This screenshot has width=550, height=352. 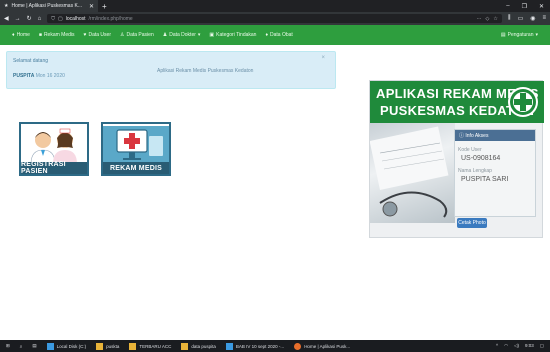 I want to click on url-host: localhost, so click(x=75, y=18).